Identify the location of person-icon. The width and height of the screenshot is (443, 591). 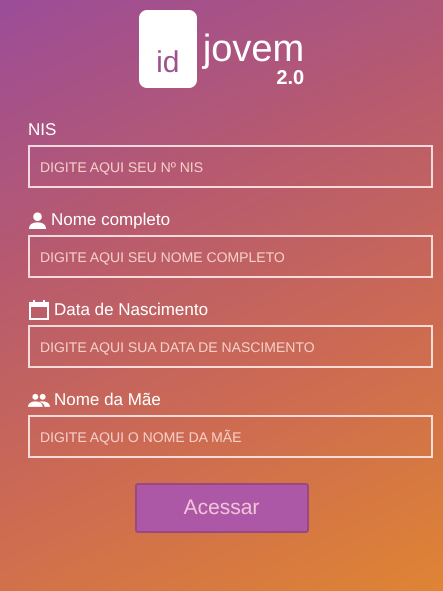
(37, 220).